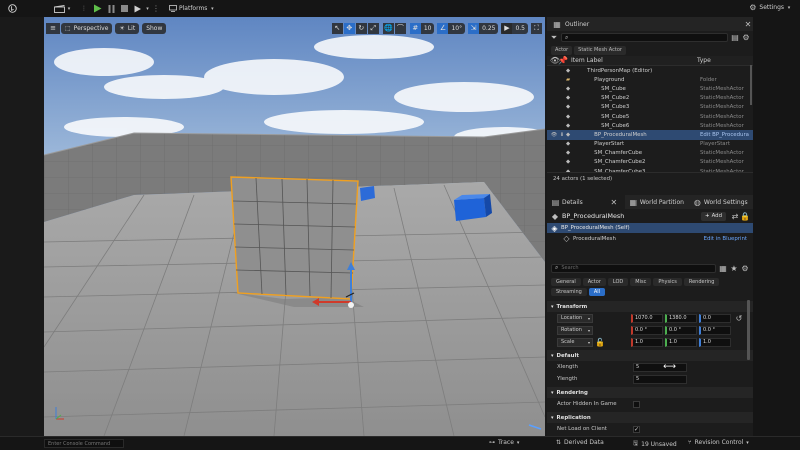 The width and height of the screenshot is (800, 450). I want to click on component-row: ◇ ProceduralMesh Edit in Blueprint, so click(650, 238).